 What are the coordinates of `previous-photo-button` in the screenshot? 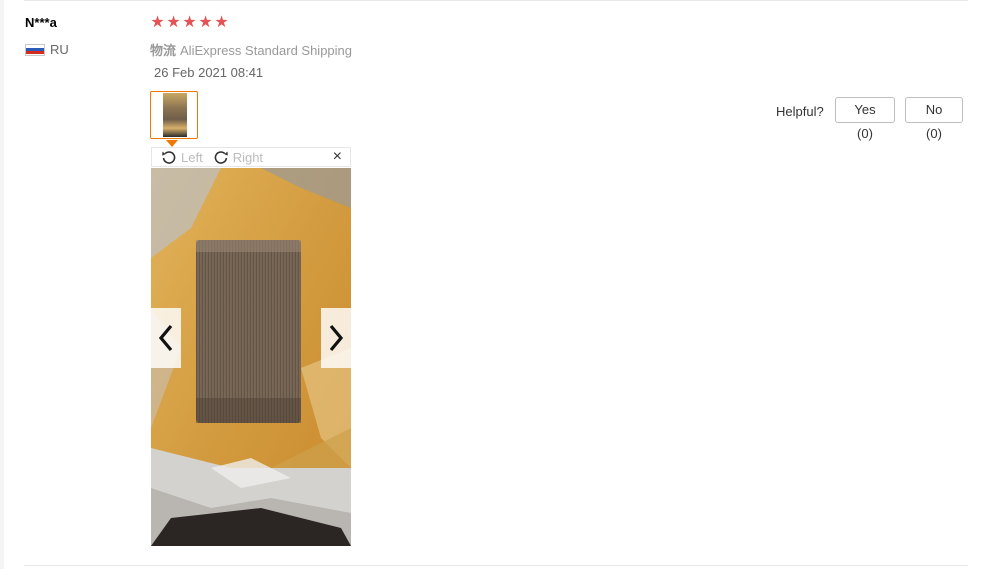 It's located at (166, 338).